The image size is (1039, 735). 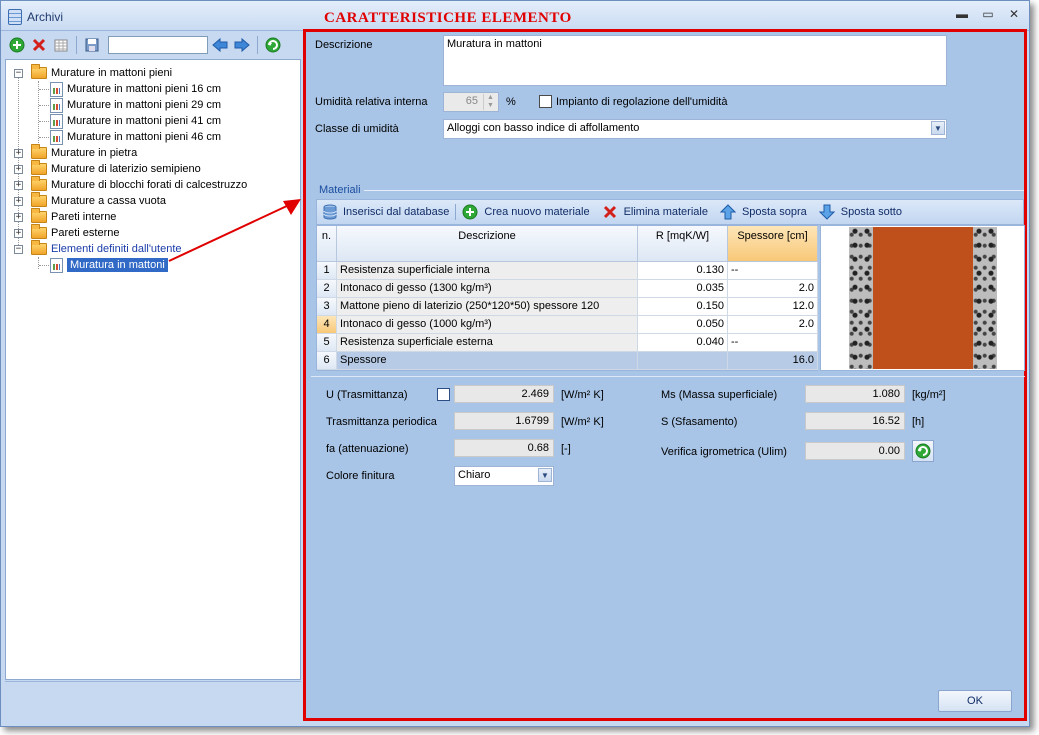 I want to click on u-unit: [W/m² K], so click(x=582, y=395).